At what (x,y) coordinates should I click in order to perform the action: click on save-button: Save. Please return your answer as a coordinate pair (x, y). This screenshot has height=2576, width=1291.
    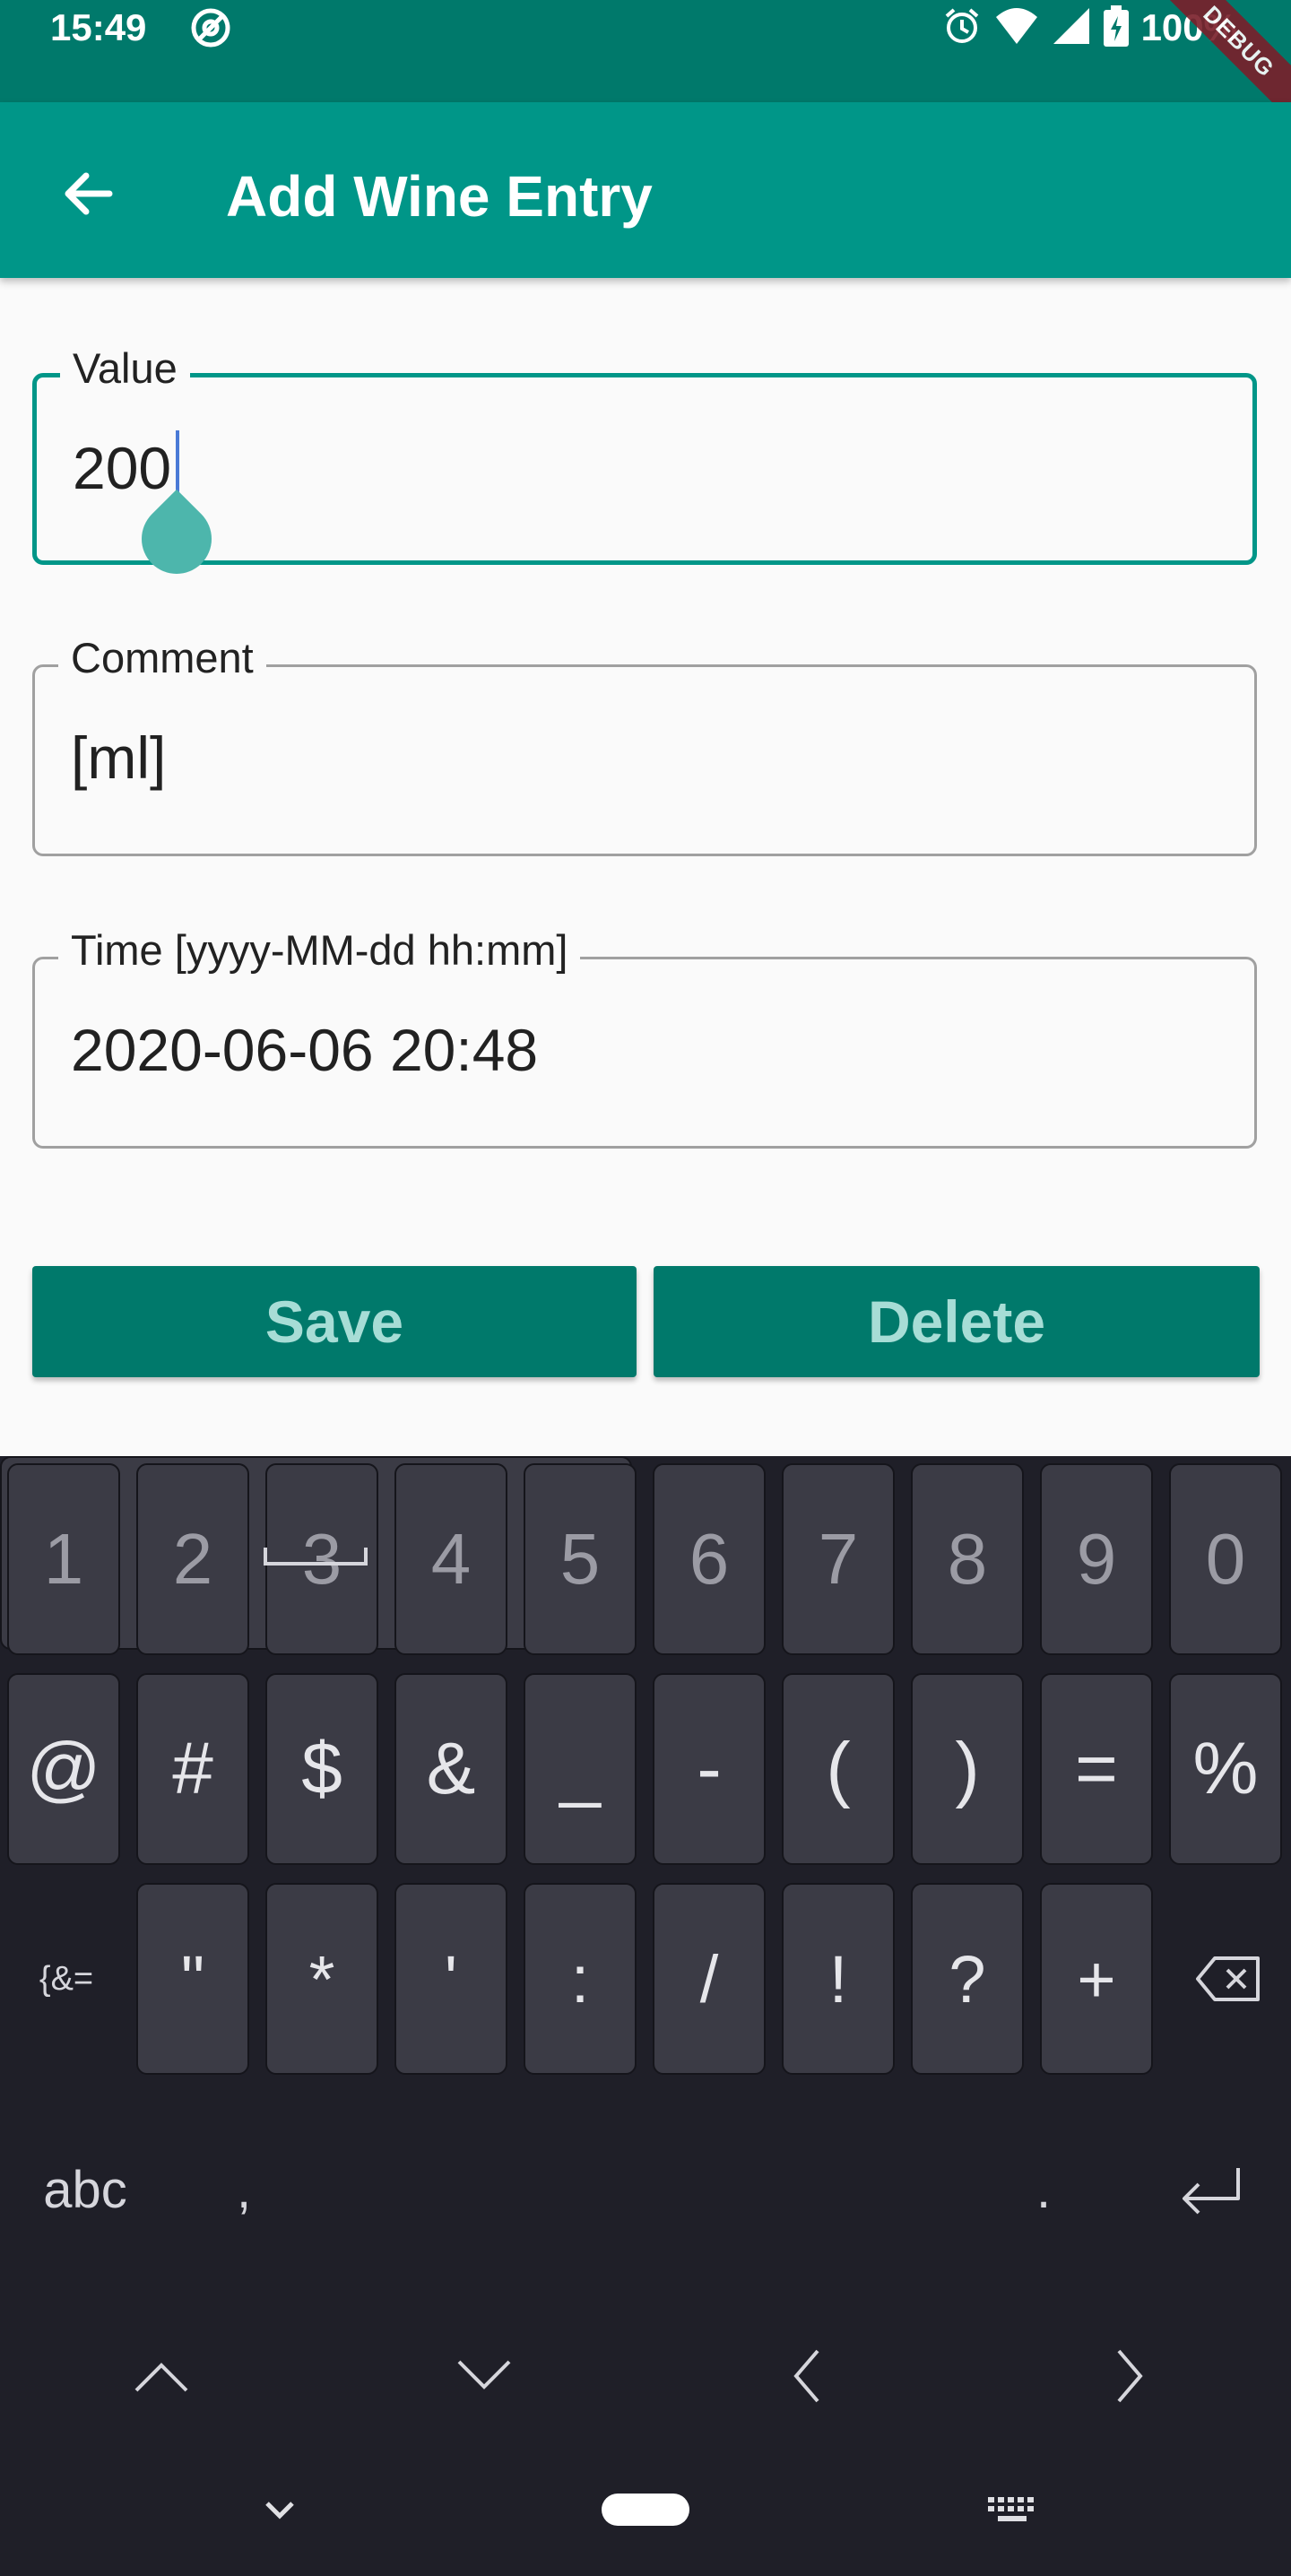
    Looking at the image, I should click on (335, 1321).